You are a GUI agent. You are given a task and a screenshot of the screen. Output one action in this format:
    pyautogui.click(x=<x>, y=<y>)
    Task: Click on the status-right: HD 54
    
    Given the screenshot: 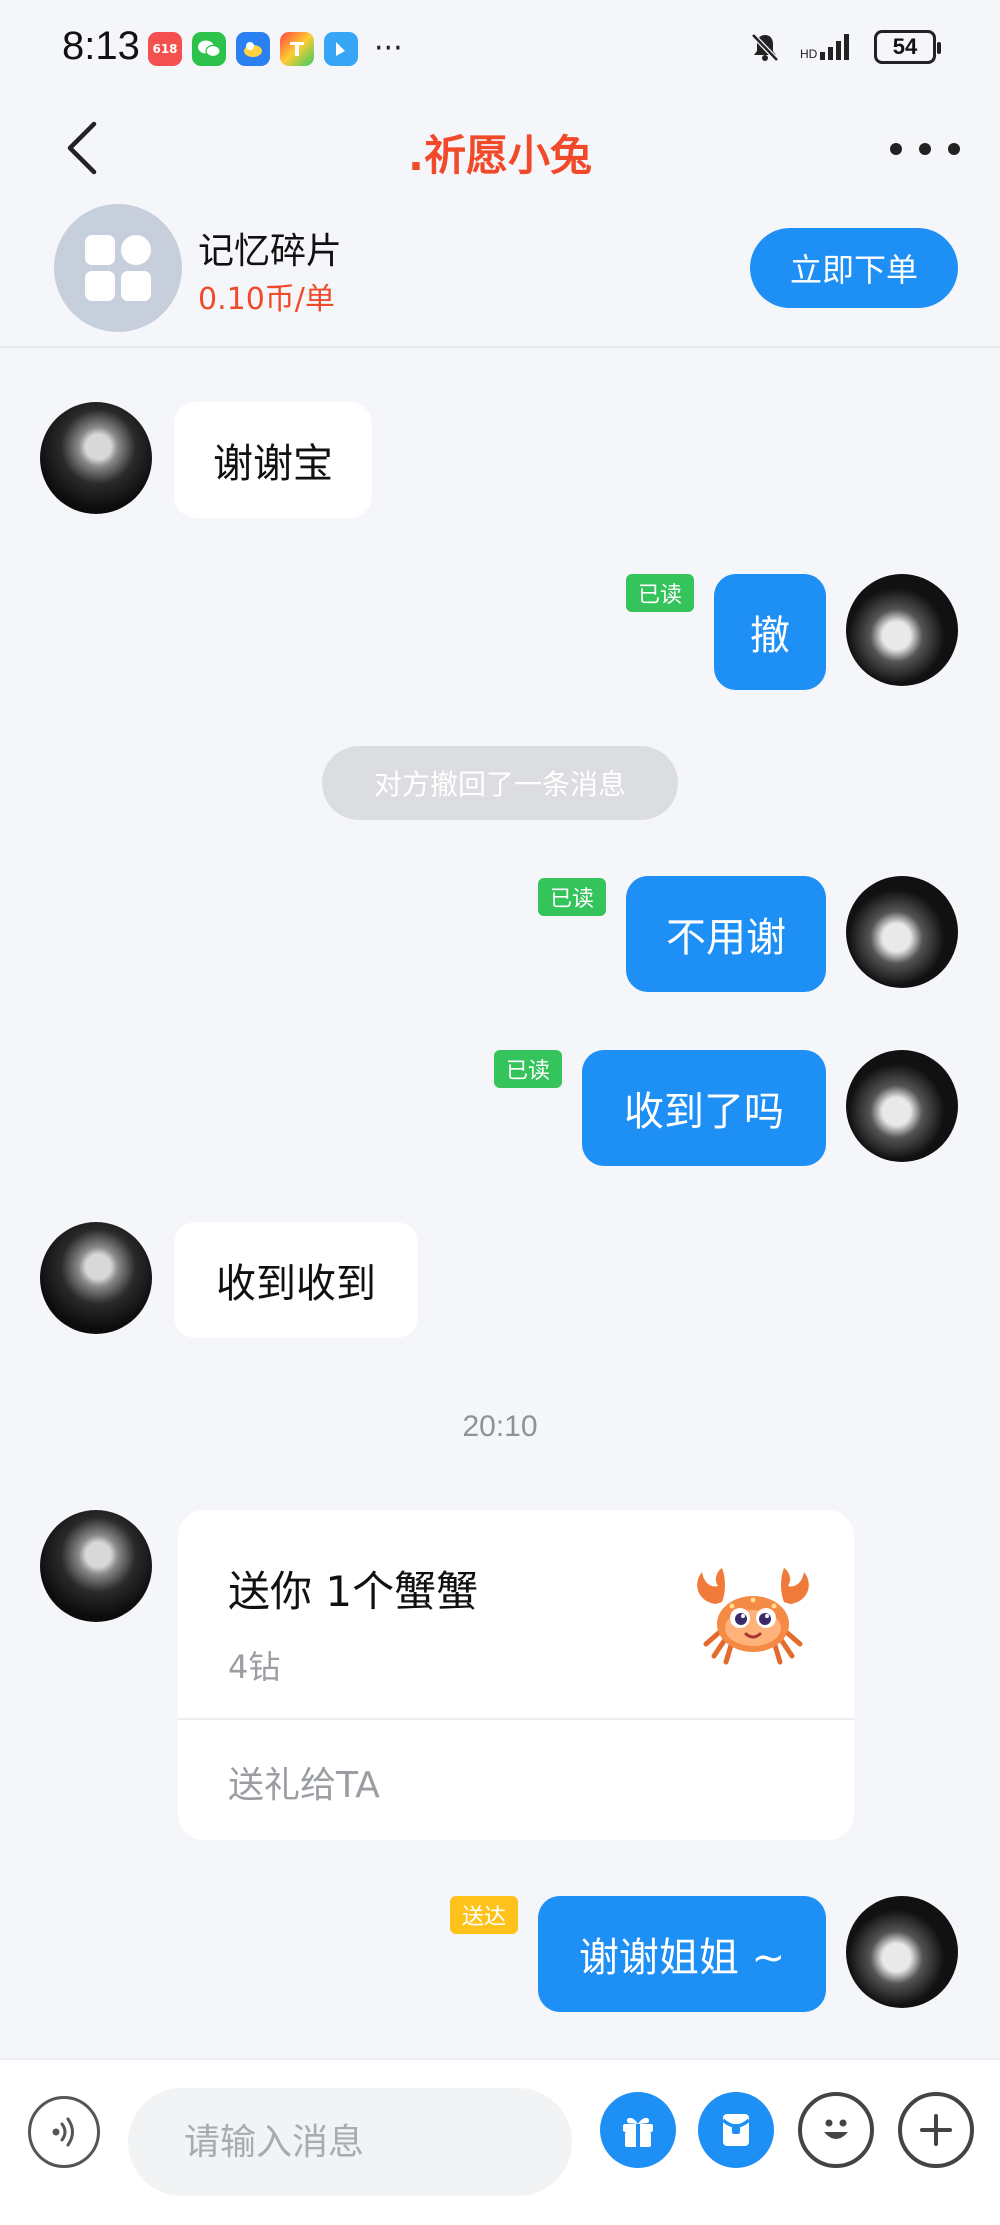 What is the action you would take?
    pyautogui.click(x=844, y=47)
    